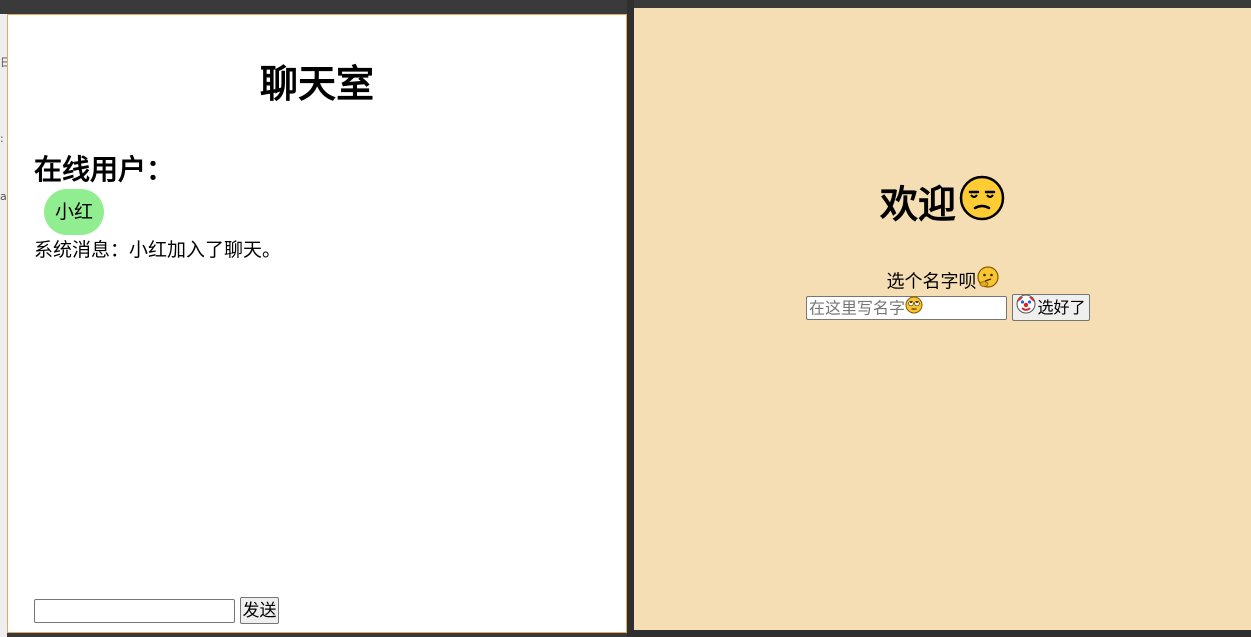 The height and width of the screenshot is (637, 1251). Describe the element at coordinates (982, 204) in the screenshot. I see `unamused-face-icon` at that location.